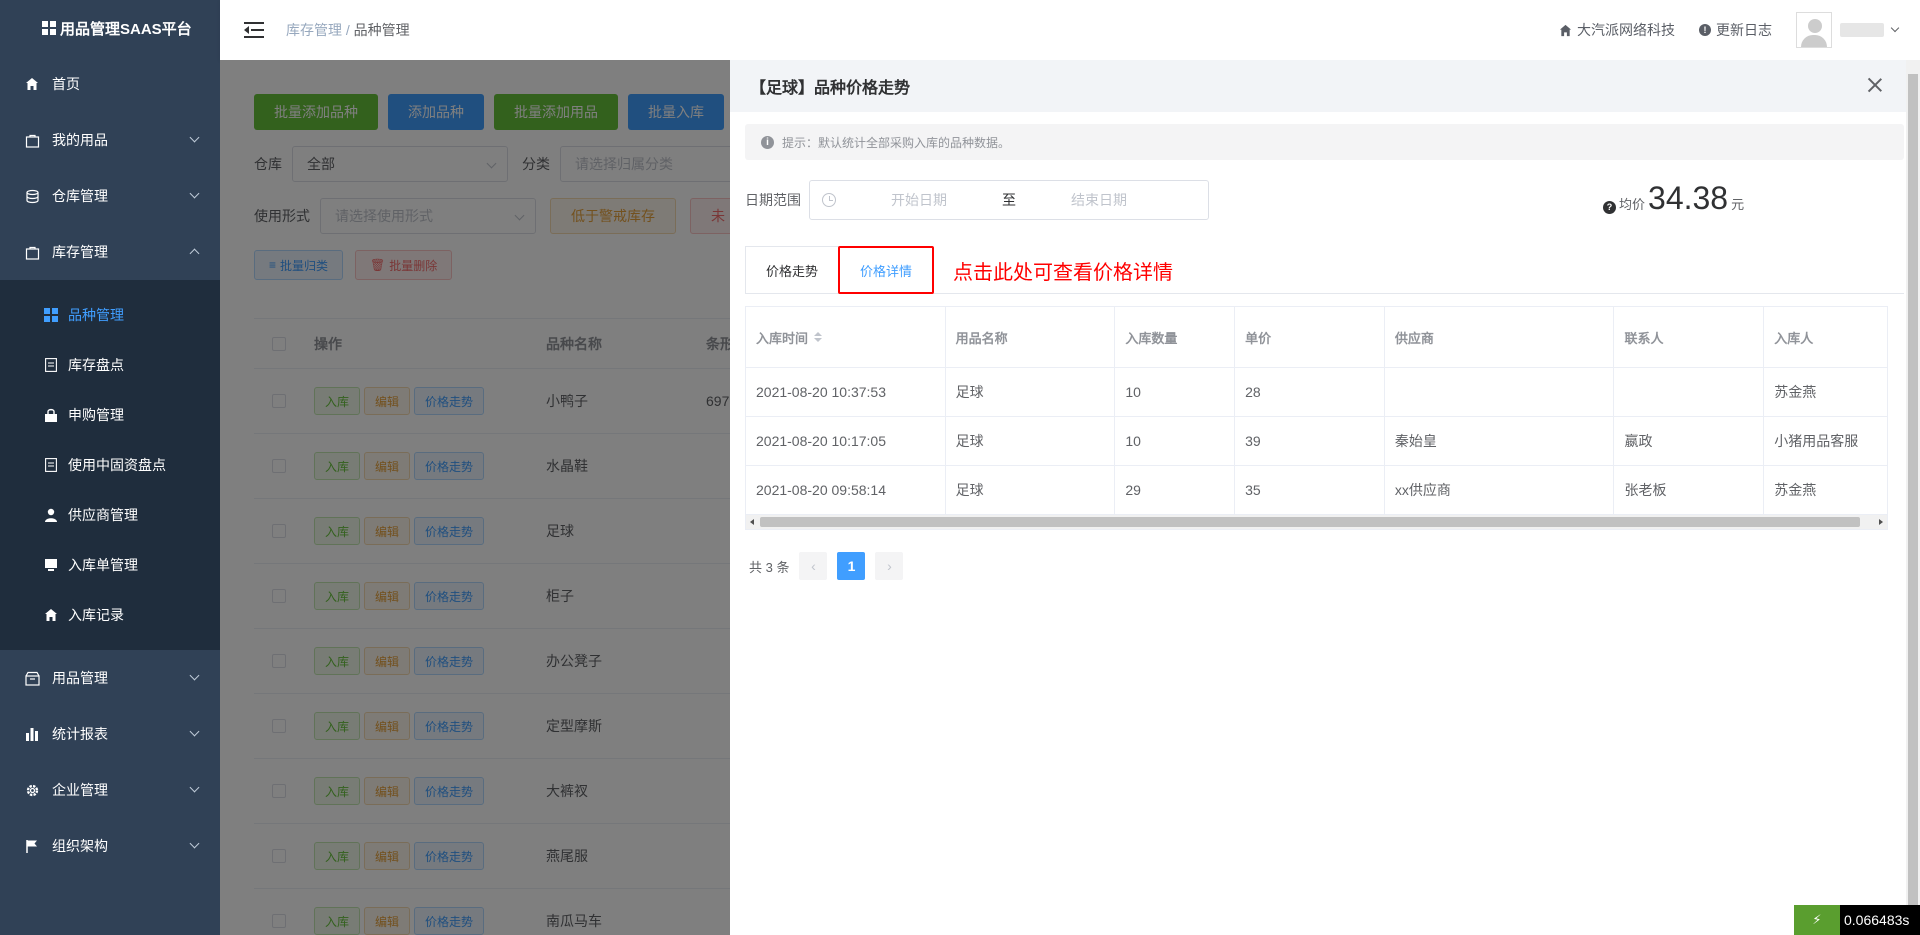 This screenshot has height=935, width=1920. Describe the element at coordinates (1500, 337) in the screenshot. I see `column-header-supplier: 供应商` at that location.